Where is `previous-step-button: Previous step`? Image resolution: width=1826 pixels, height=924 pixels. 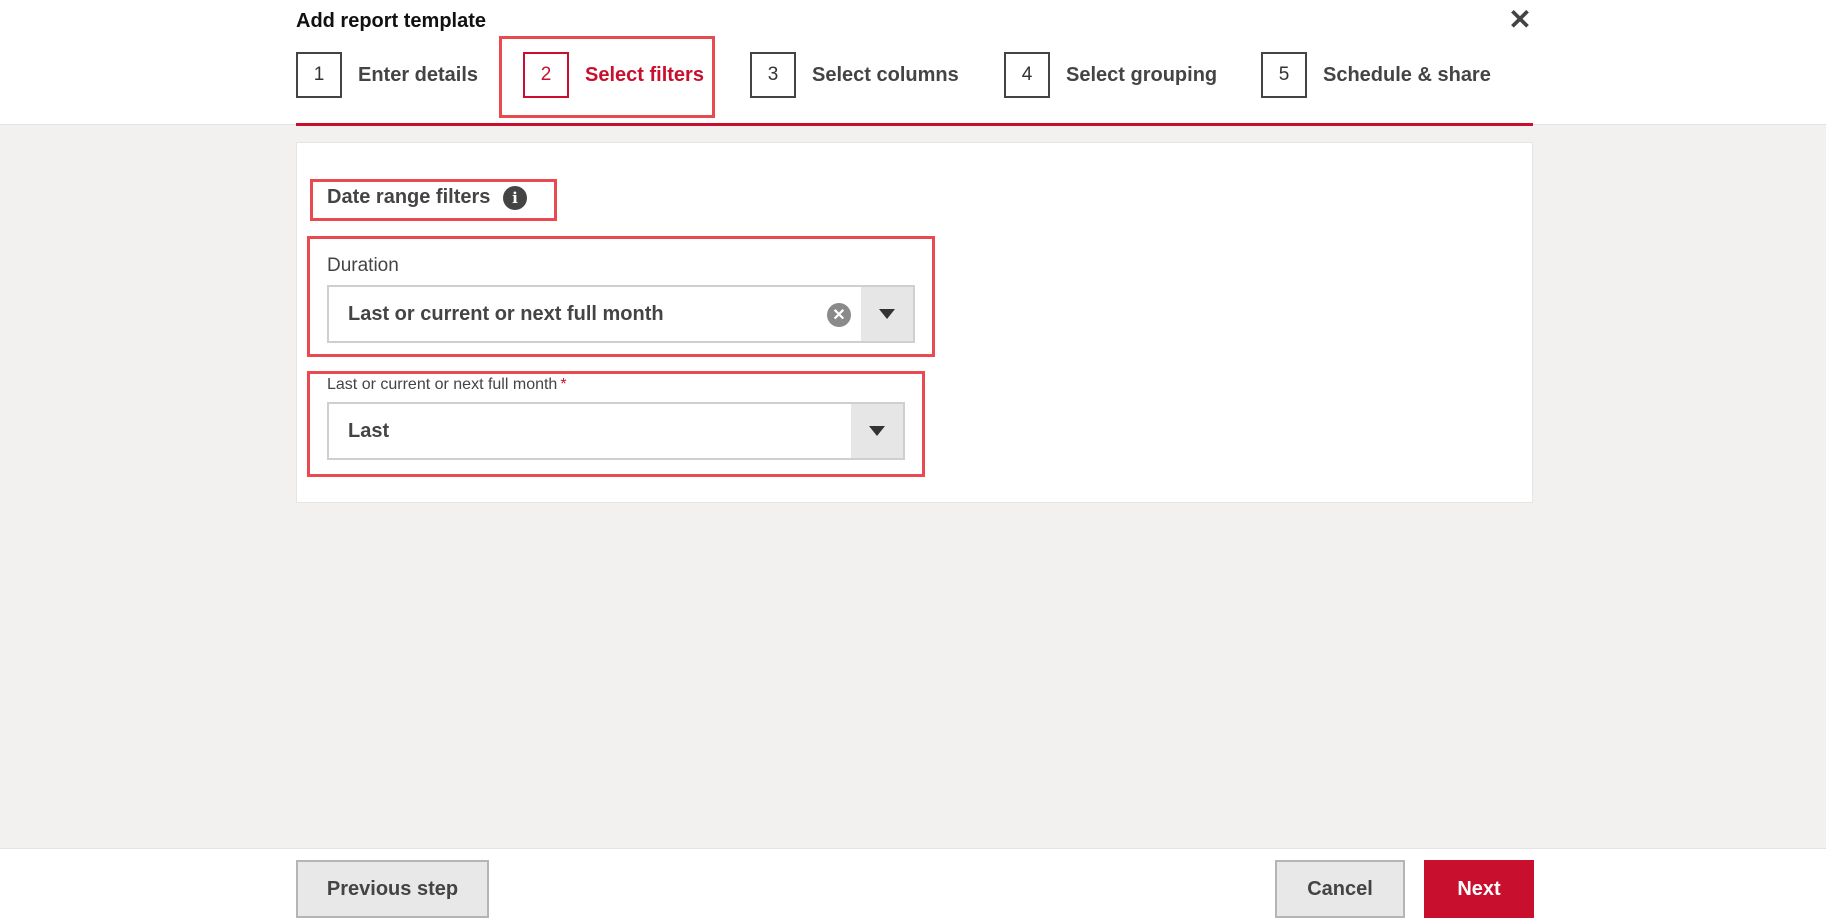
previous-step-button: Previous step is located at coordinates (392, 889).